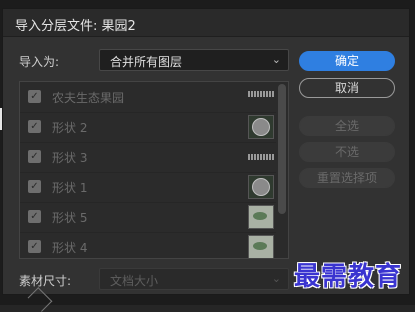 This screenshot has height=312, width=415. Describe the element at coordinates (348, 277) in the screenshot. I see `watermark-logo: 最需教育` at that location.